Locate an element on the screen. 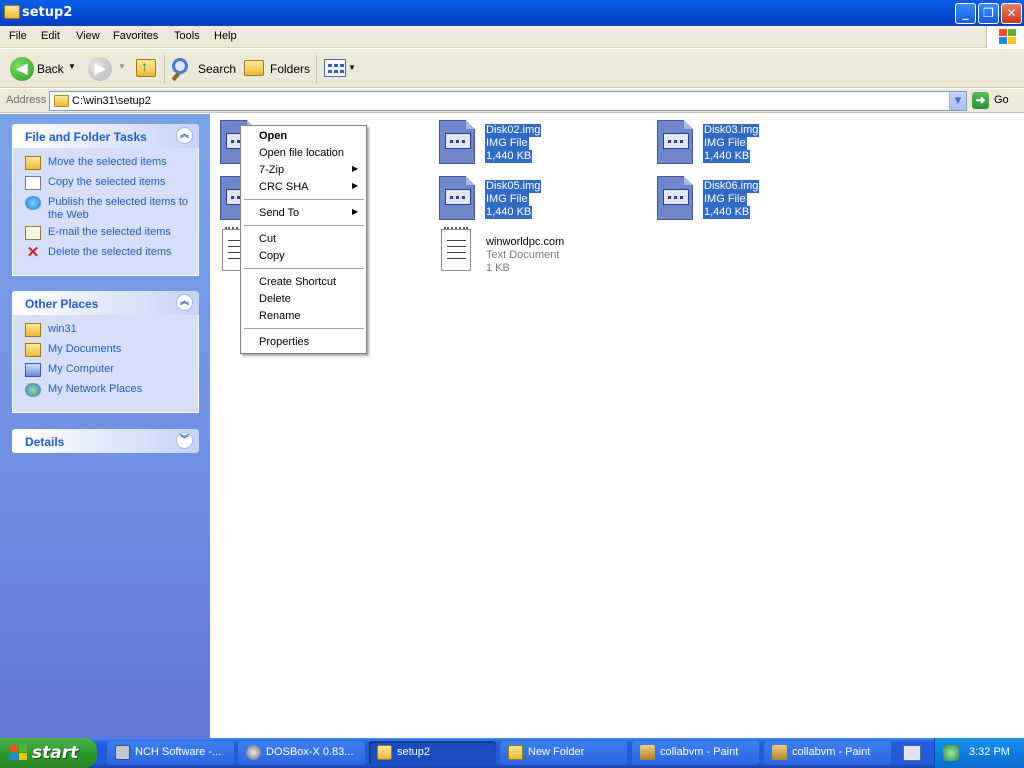  panel-header: Details ︾ is located at coordinates (105, 441).